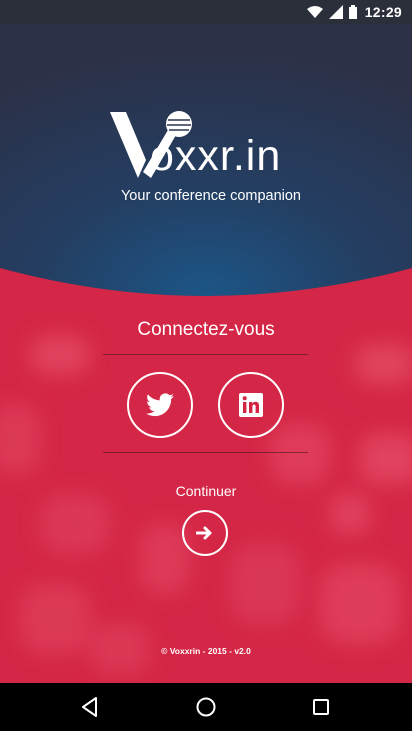 The image size is (412, 731). What do you see at coordinates (211, 196) in the screenshot?
I see `tagline: Your conference companion` at bounding box center [211, 196].